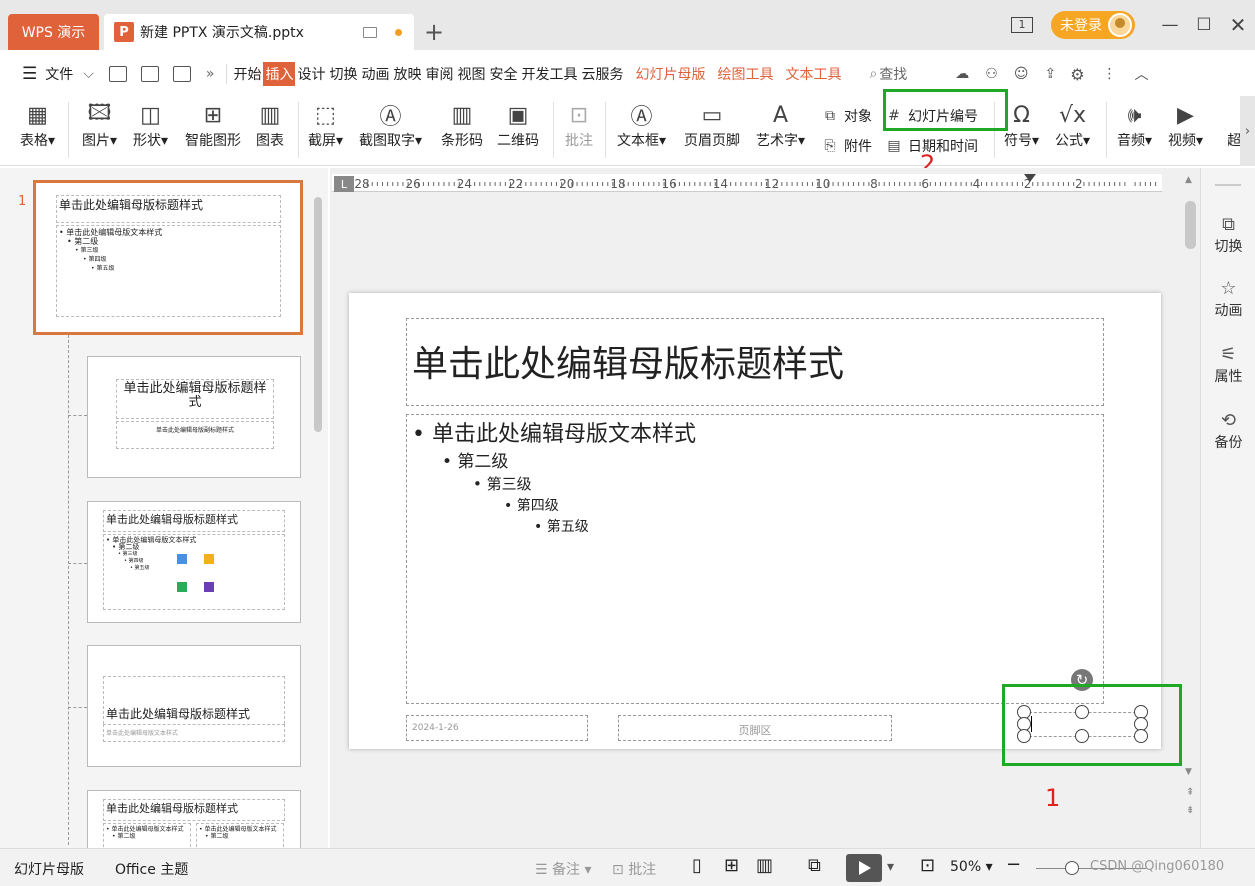 The width and height of the screenshot is (1255, 886). I want to click on footer-placeholder: 页脚区, so click(755, 728).